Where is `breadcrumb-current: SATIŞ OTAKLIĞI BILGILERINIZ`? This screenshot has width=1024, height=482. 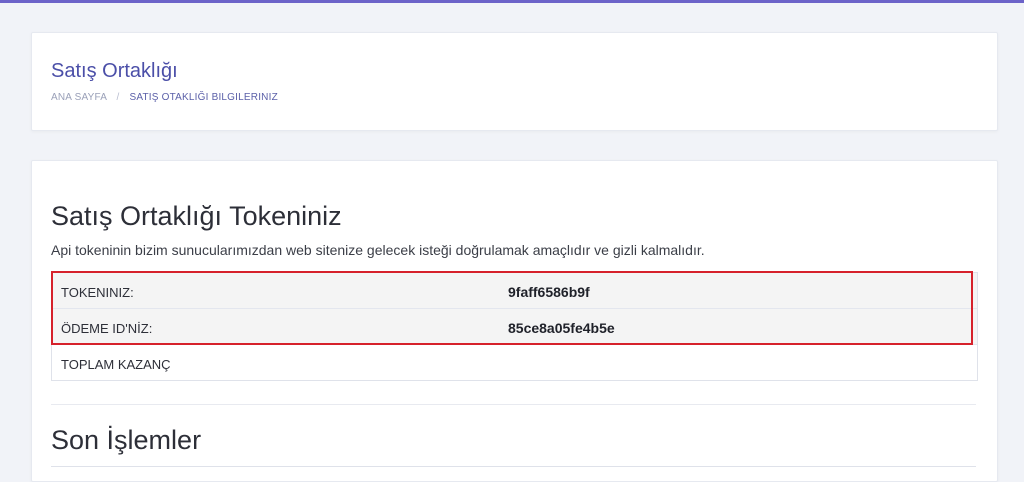
breadcrumb-current: SATIŞ OTAKLIĞI BILGILERINIZ is located at coordinates (203, 97).